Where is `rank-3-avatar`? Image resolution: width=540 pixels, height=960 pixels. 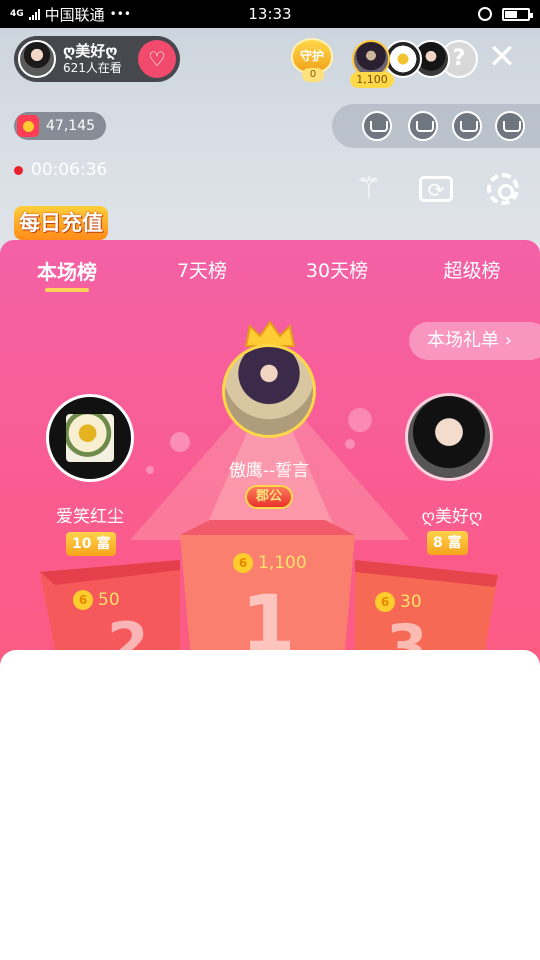
rank-3-avatar is located at coordinates (449, 437).